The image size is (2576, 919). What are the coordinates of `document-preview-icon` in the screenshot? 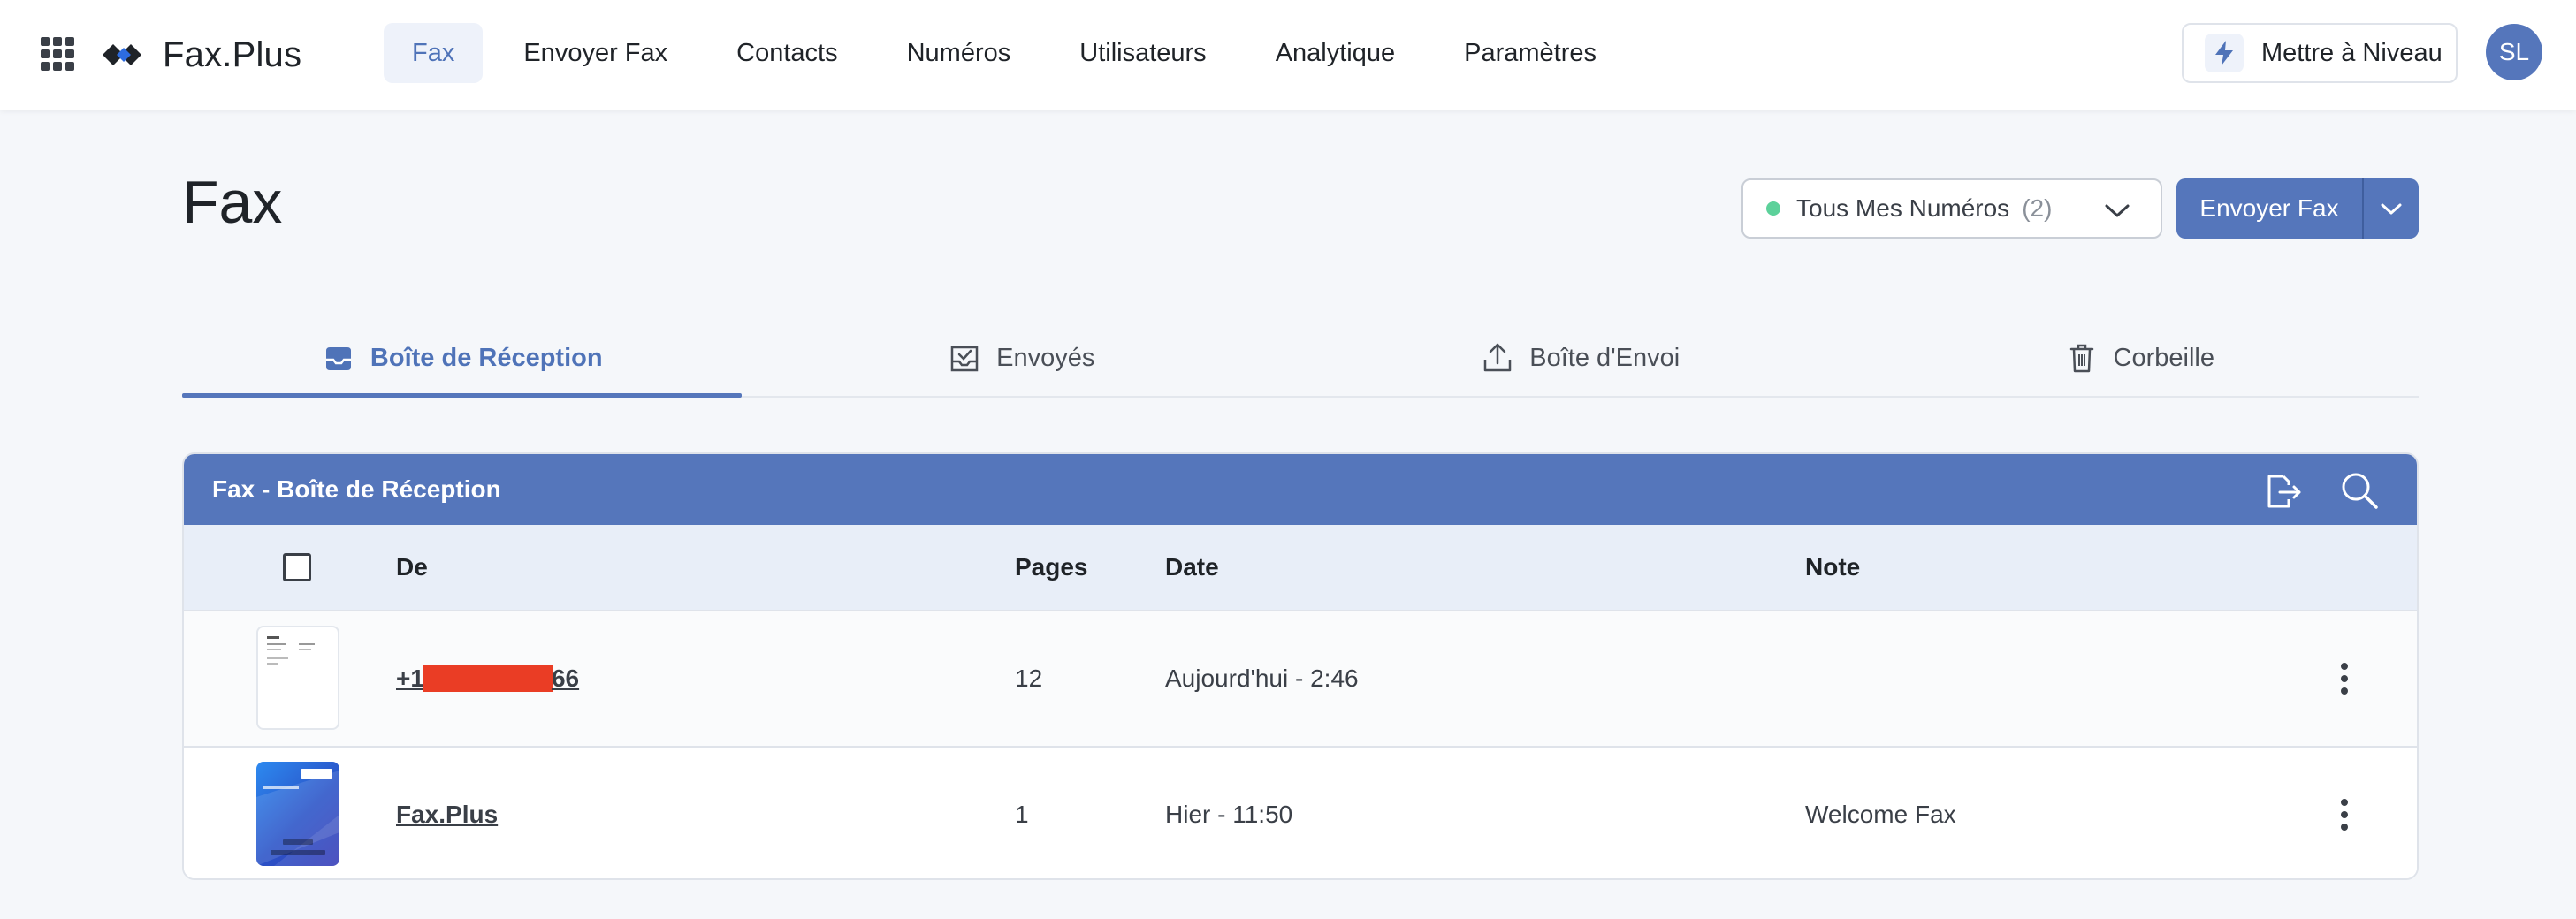 It's located at (291, 650).